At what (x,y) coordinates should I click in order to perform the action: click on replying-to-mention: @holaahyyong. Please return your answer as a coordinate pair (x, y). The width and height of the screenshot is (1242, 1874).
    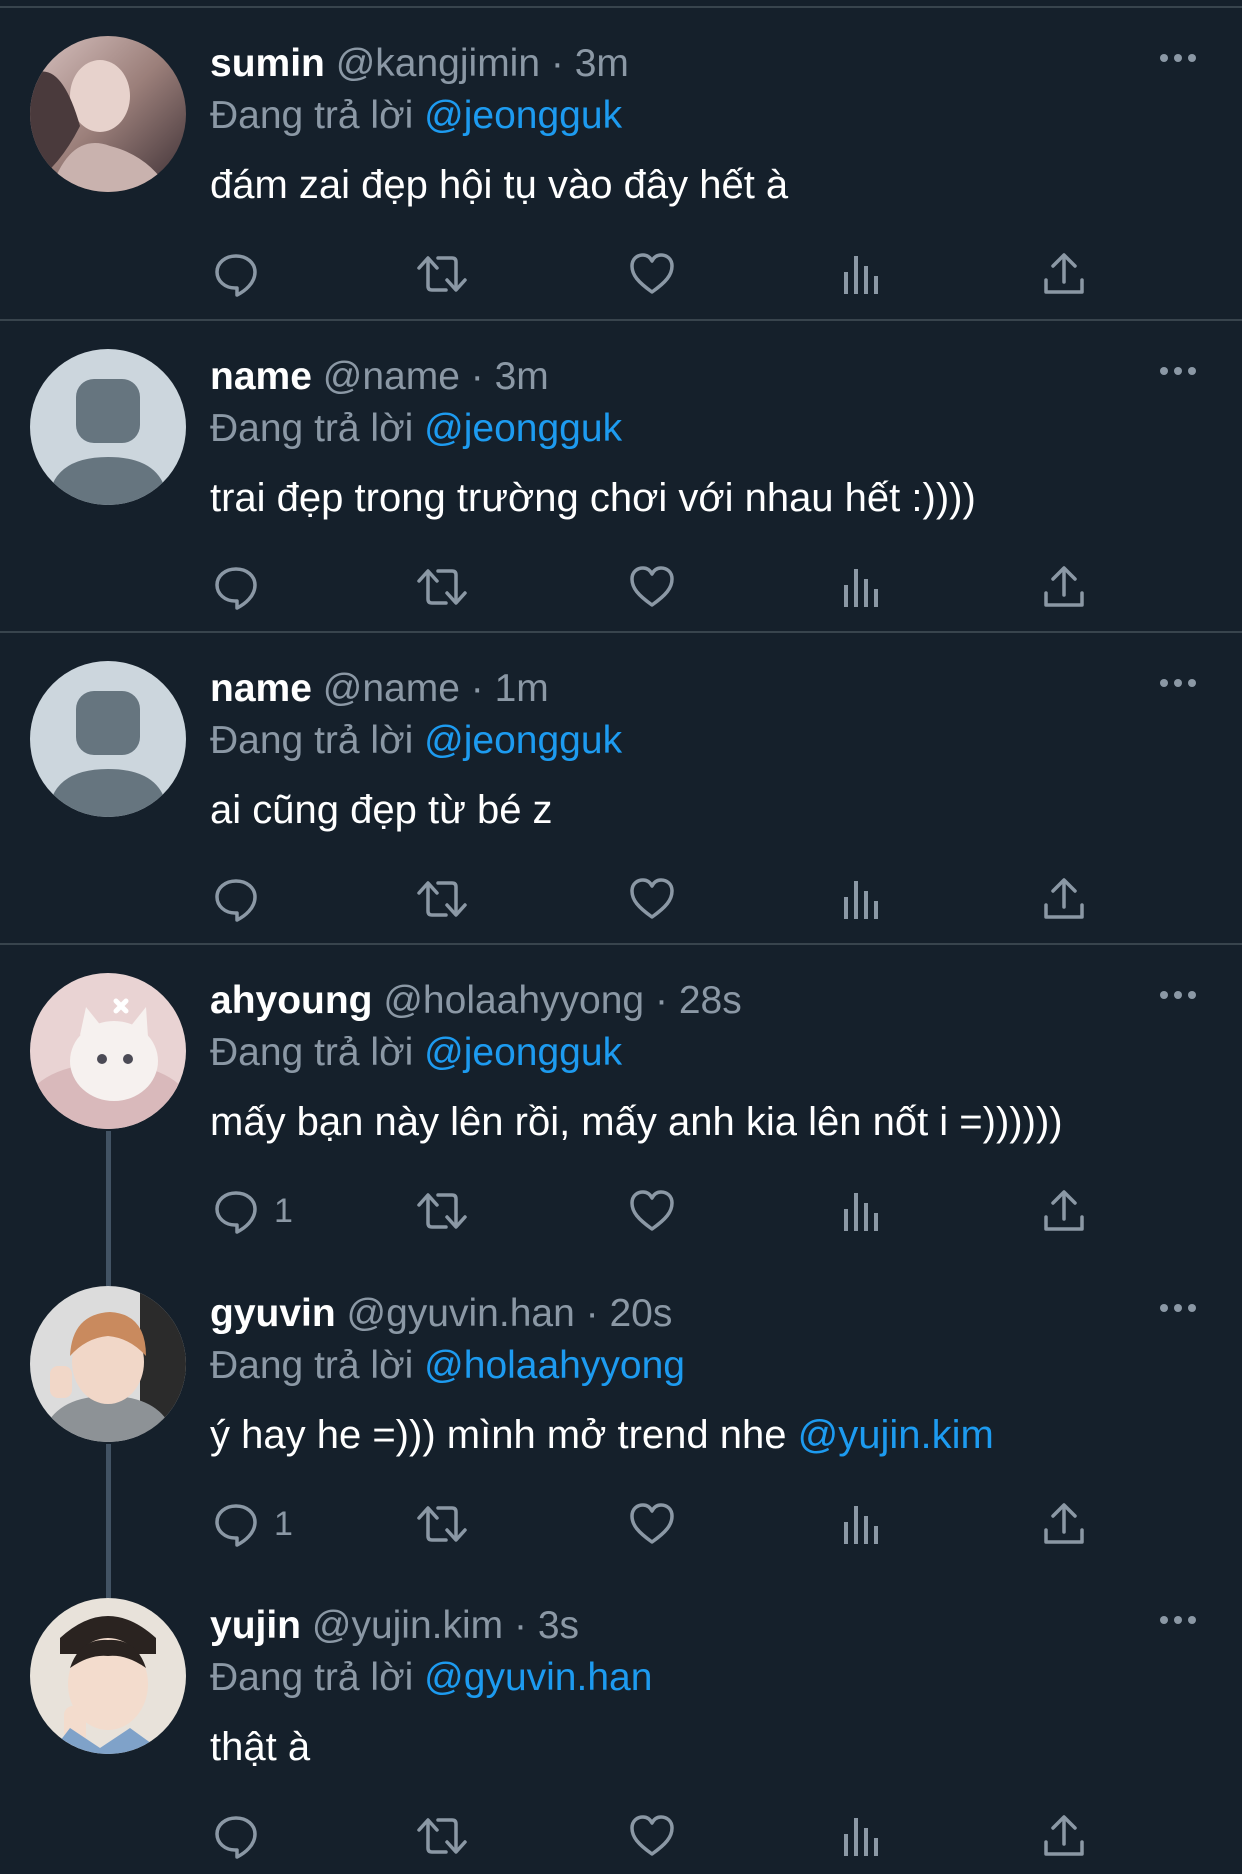
    Looking at the image, I should click on (554, 1365).